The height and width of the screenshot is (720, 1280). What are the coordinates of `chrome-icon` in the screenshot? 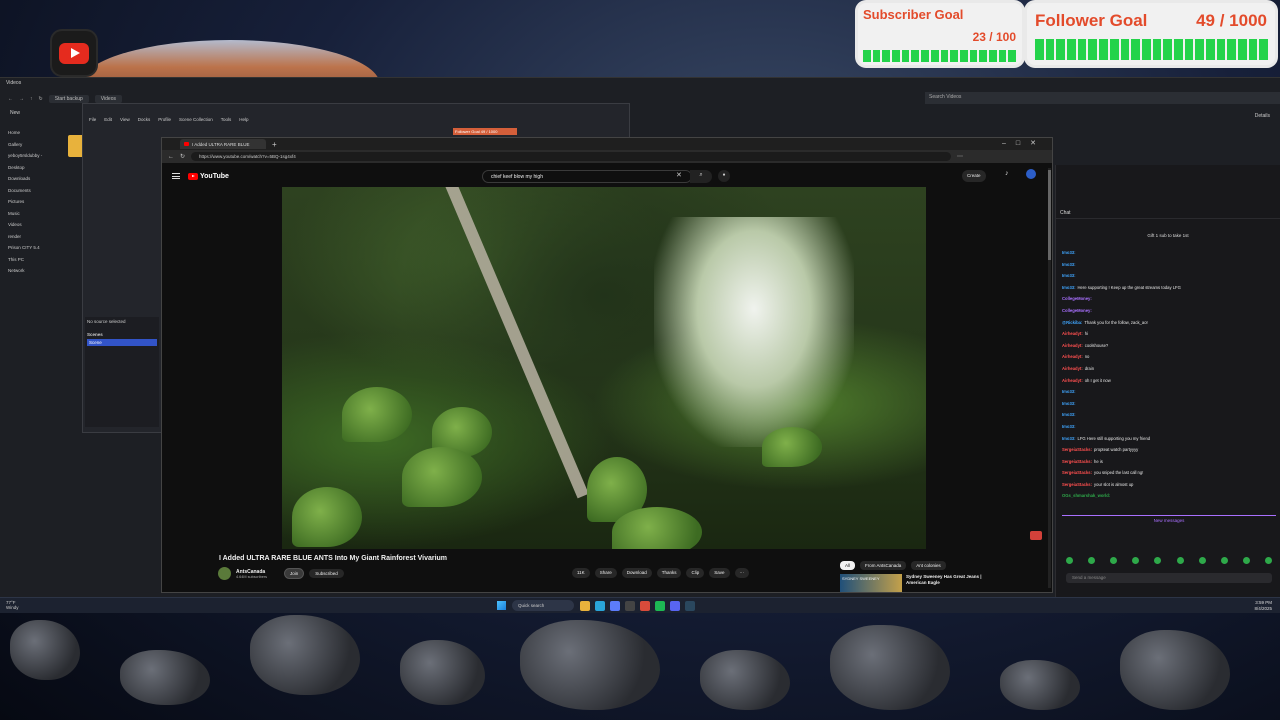 It's located at (645, 606).